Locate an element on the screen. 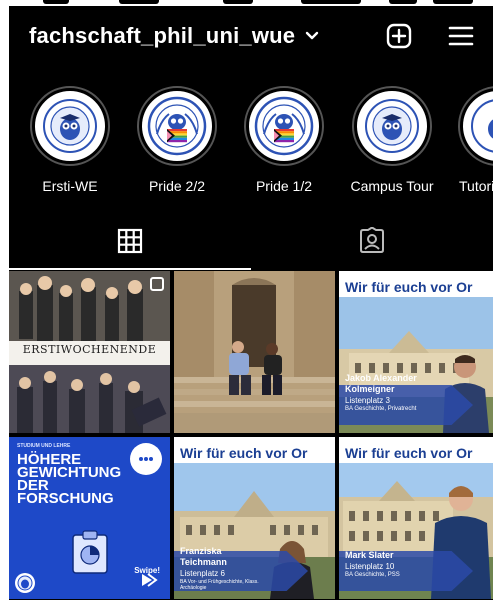  highlight-pride-1: Pride 1/2 is located at coordinates (284, 140).